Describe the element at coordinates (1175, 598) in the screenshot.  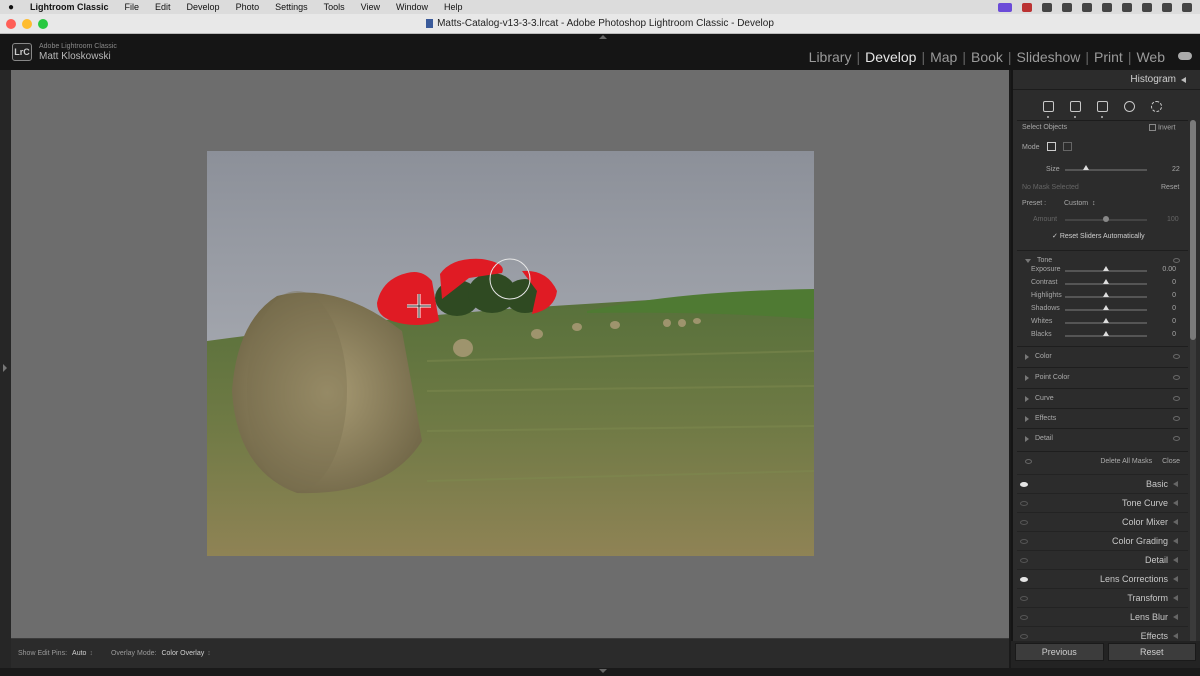
I see `transform-expand-icon` at that location.